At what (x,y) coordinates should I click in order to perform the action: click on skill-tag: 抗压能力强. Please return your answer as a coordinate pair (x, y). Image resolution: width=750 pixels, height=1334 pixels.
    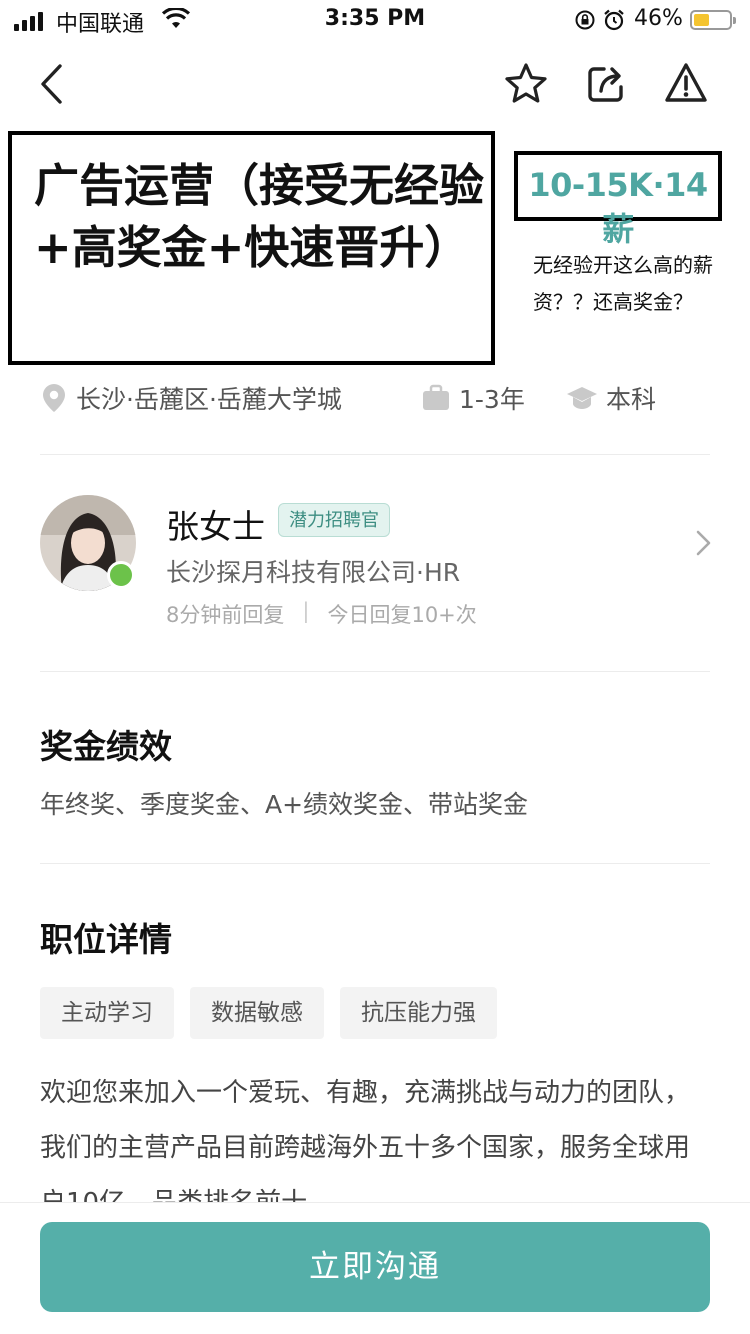
    Looking at the image, I should click on (418, 1013).